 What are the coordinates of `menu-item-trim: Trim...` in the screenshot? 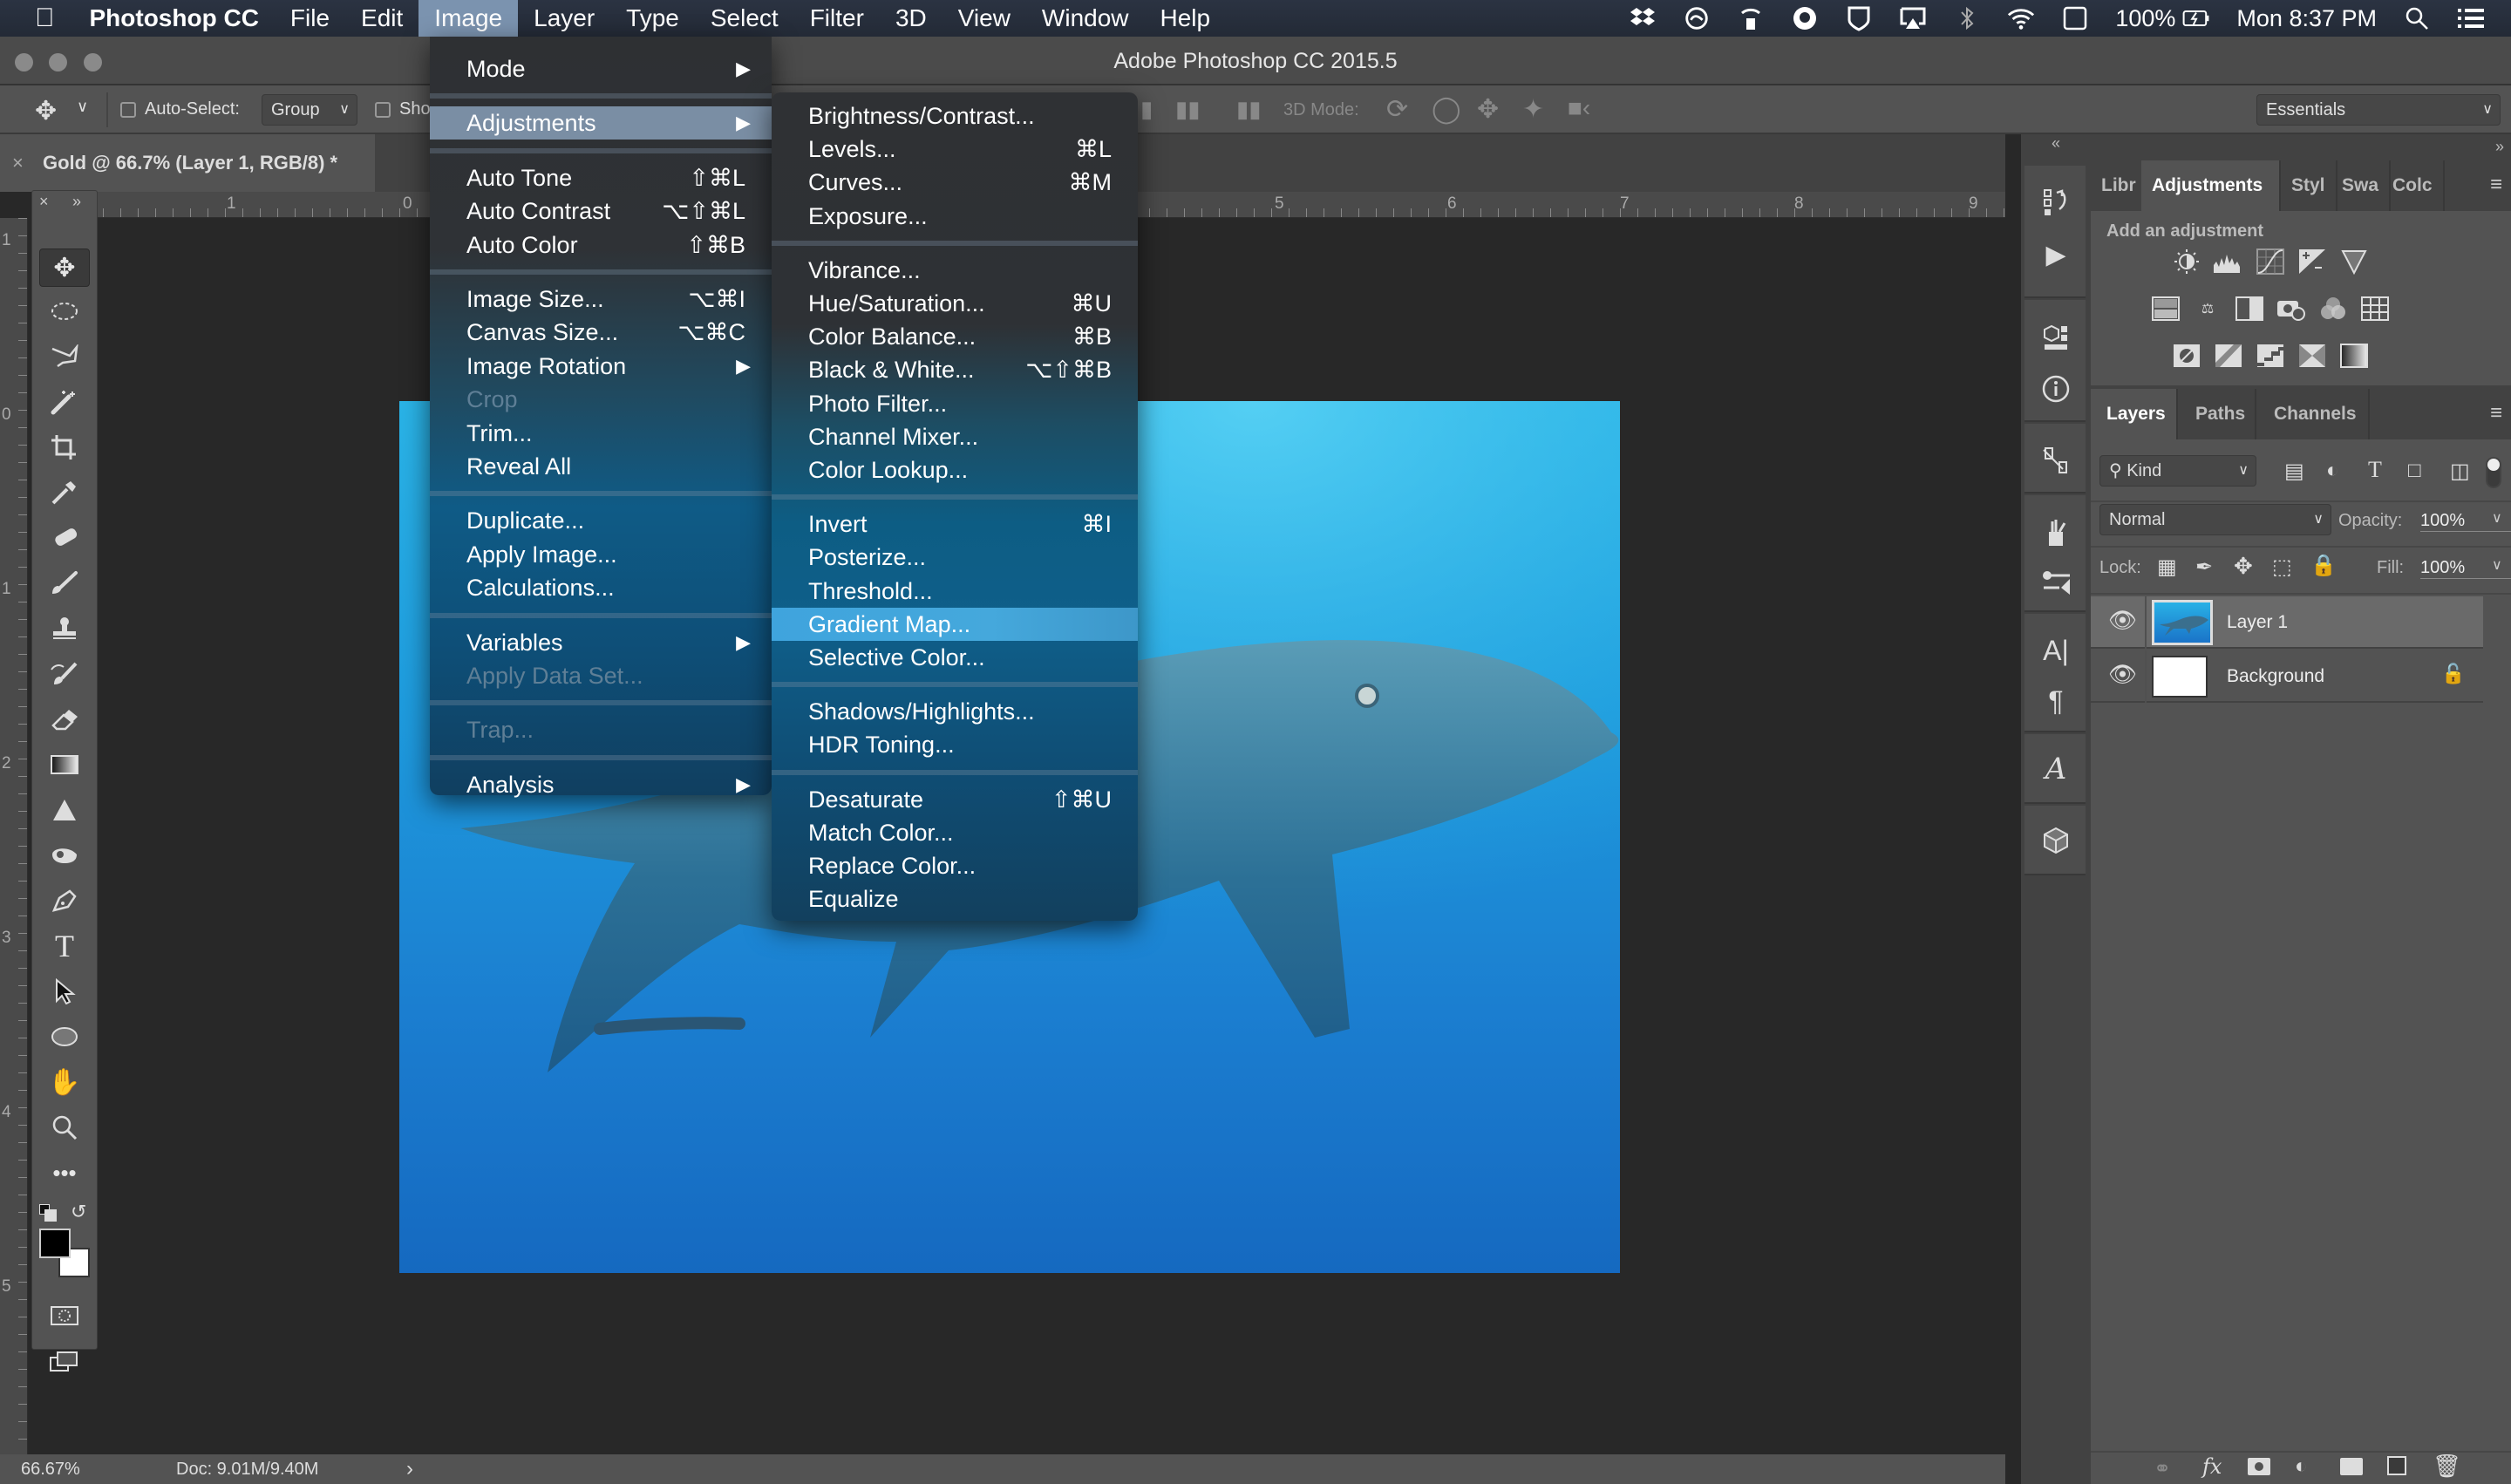 It's located at (601, 433).